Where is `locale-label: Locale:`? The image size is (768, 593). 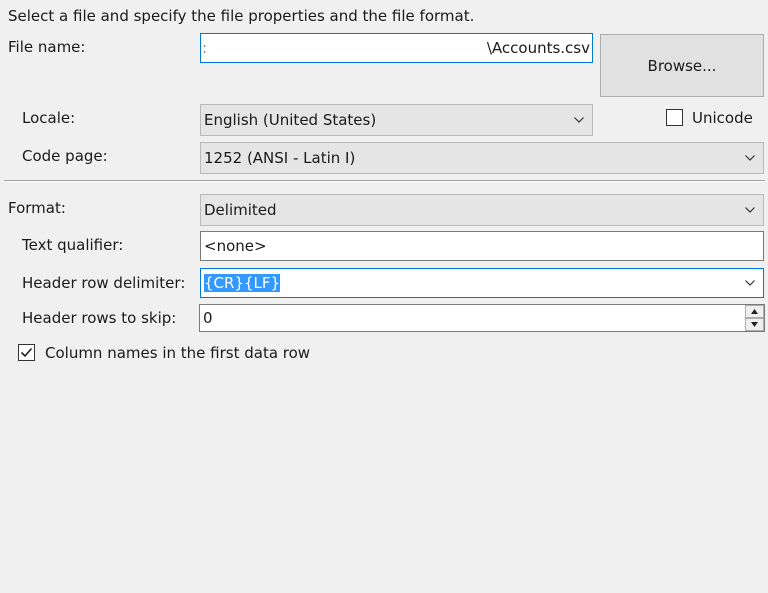
locale-label: Locale: is located at coordinates (49, 118).